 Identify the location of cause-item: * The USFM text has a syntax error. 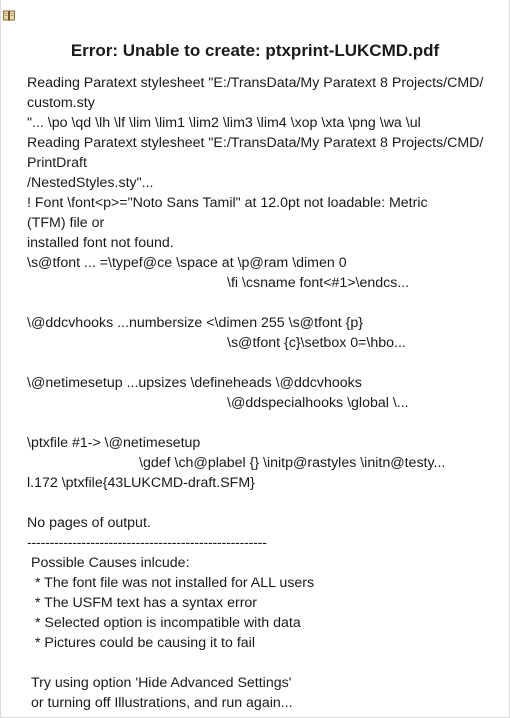
(144, 603).